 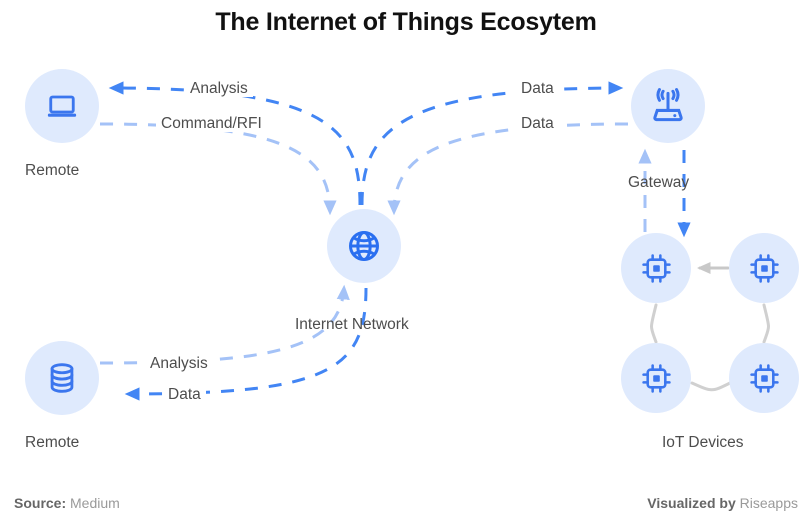 I want to click on router-icon, so click(x=668, y=106).